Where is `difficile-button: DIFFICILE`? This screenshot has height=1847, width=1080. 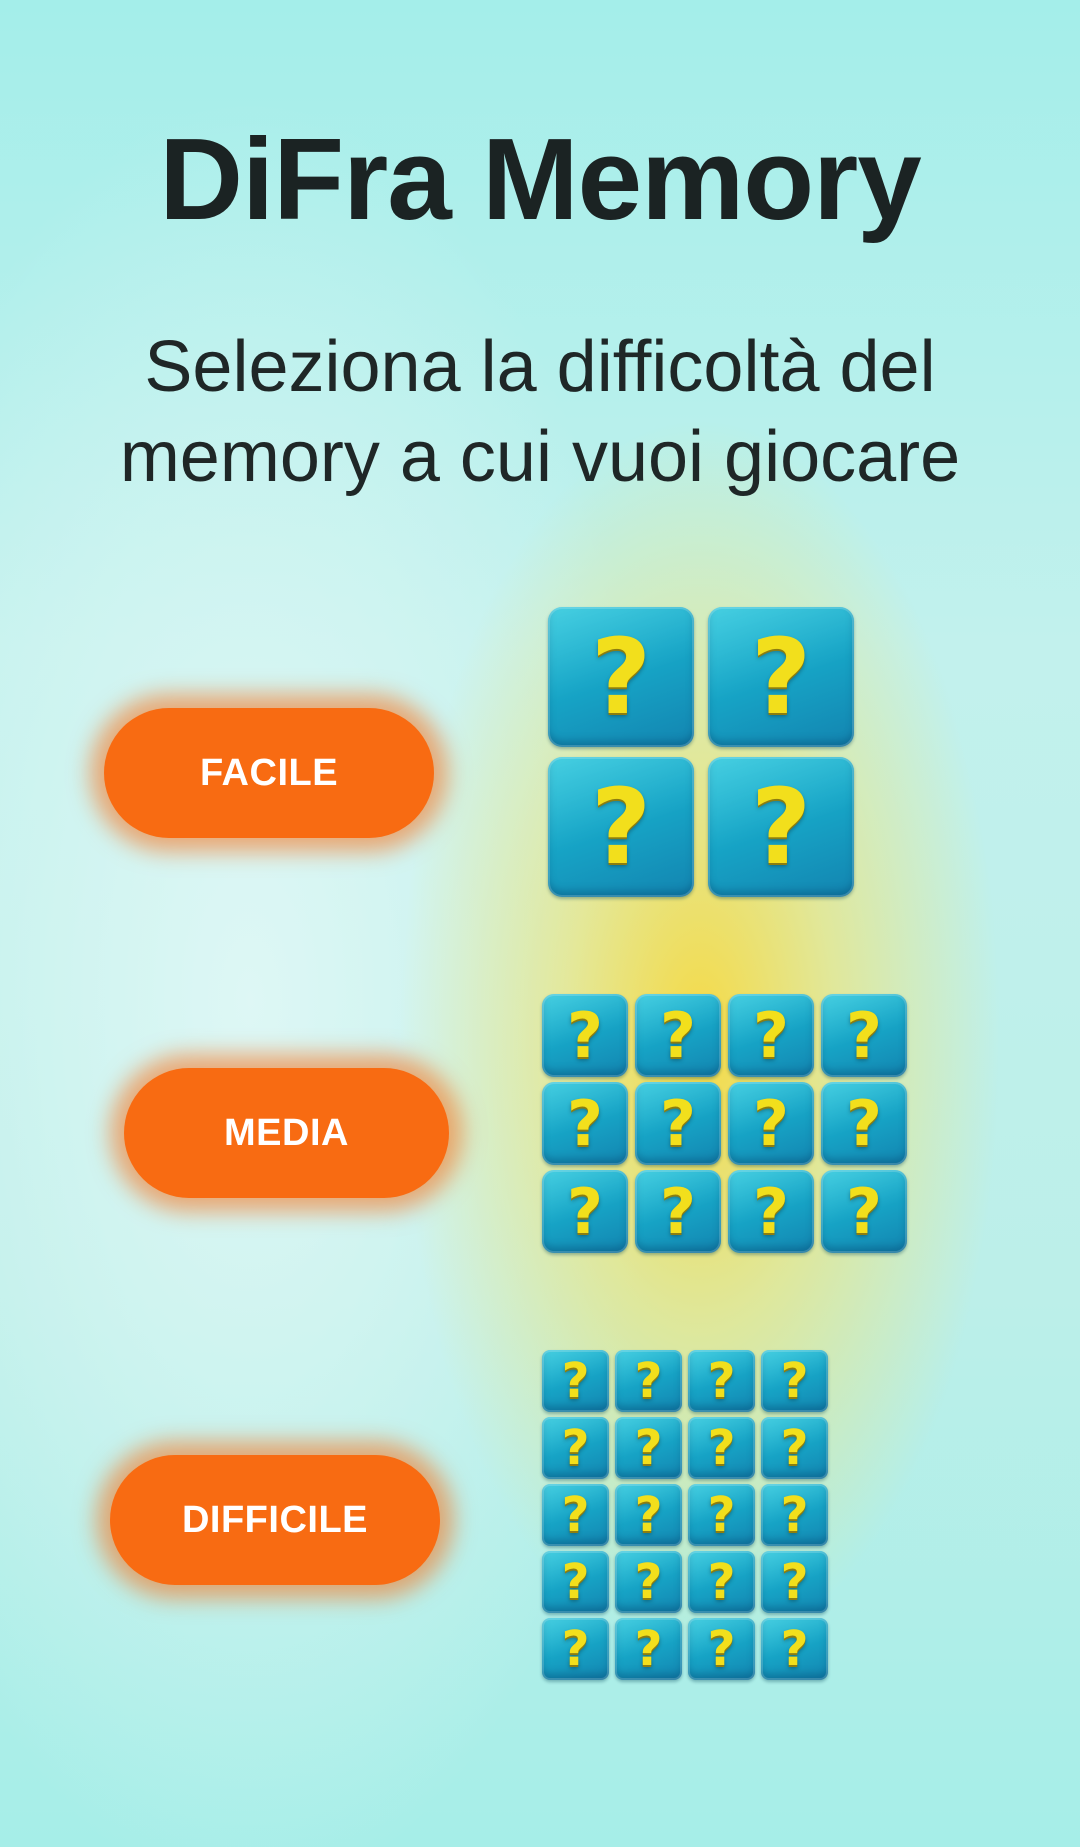 difficile-button: DIFFICILE is located at coordinates (275, 1520).